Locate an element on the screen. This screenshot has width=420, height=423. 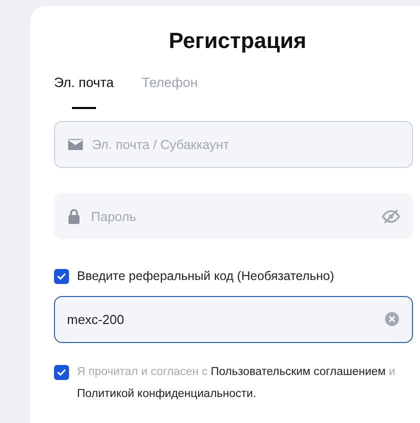
envelope-icon is located at coordinates (75, 144).